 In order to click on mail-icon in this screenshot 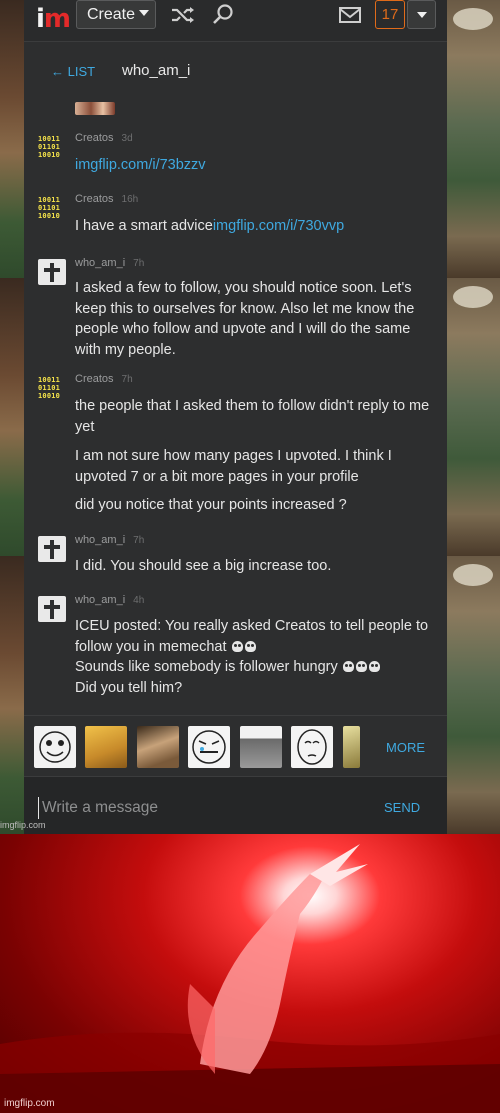, I will do `click(350, 15)`.